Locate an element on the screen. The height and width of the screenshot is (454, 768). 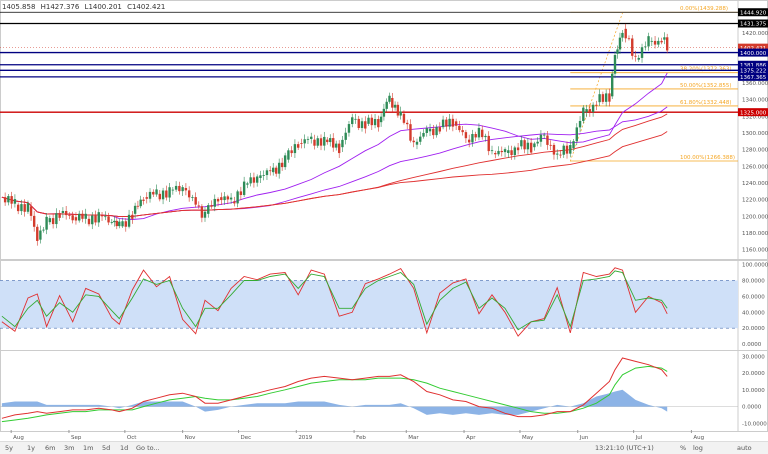
timeframe-1y: 1y is located at coordinates (31, 448).